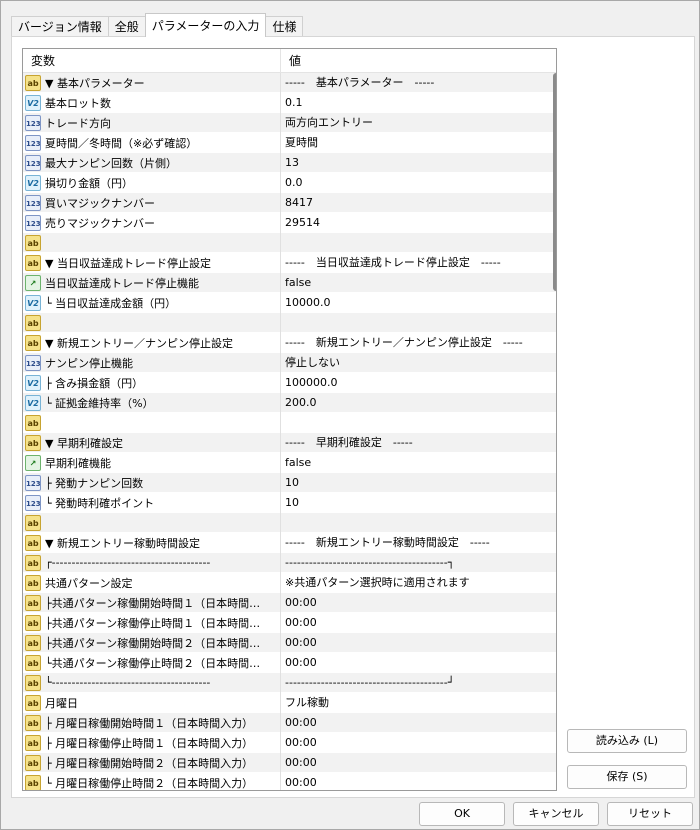 The height and width of the screenshot is (830, 700). I want to click on parameter-row: 123 └ 発動時利確ポイント 10, so click(289, 502).